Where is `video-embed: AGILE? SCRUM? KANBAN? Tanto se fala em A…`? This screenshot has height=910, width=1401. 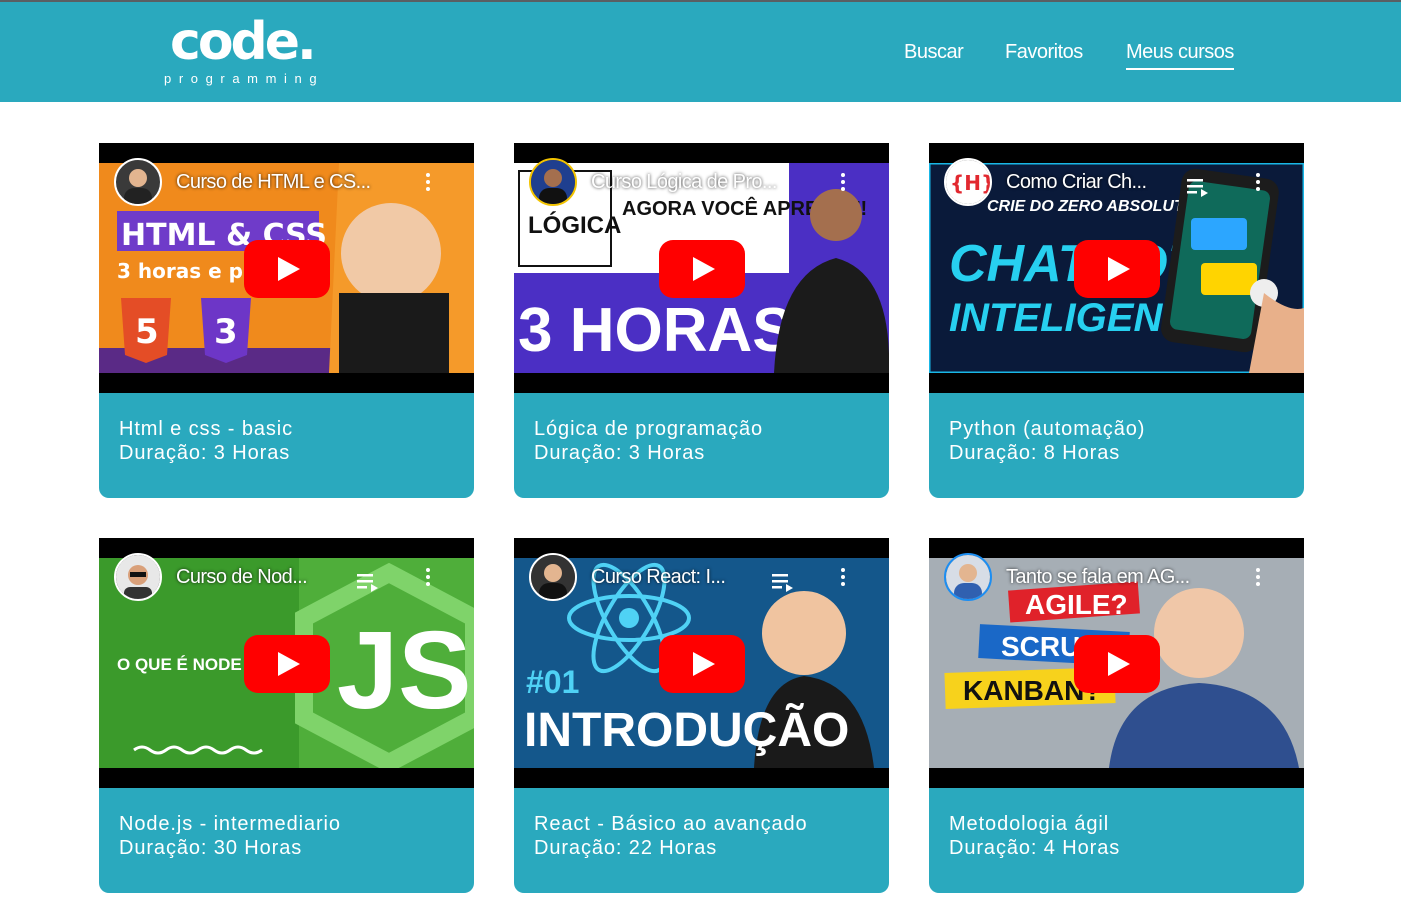 video-embed: AGILE? SCRUM? KANBAN? Tanto se fala em A… is located at coordinates (1116, 663).